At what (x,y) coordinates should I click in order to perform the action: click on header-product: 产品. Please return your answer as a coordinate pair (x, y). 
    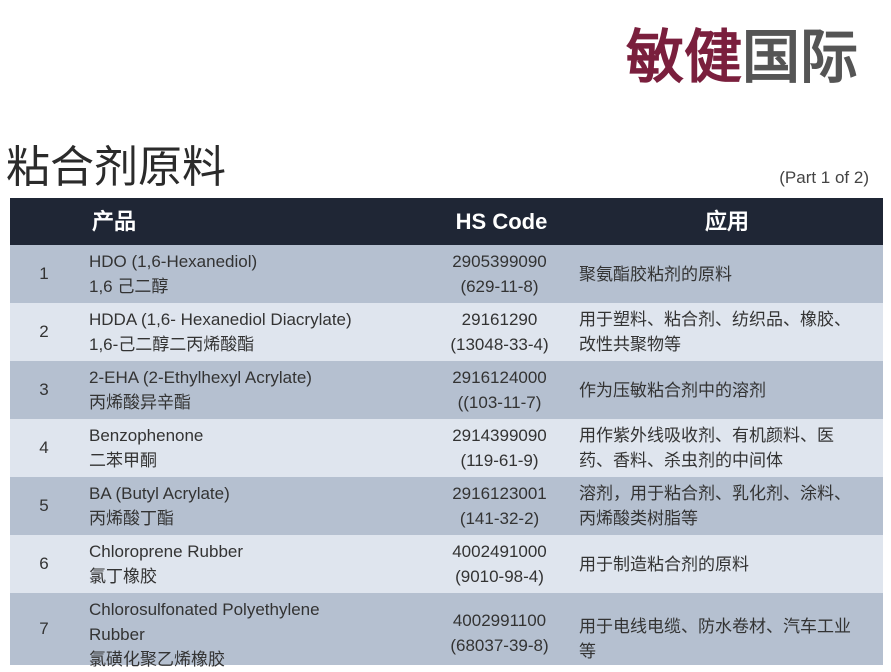
    Looking at the image, I should click on (114, 221).